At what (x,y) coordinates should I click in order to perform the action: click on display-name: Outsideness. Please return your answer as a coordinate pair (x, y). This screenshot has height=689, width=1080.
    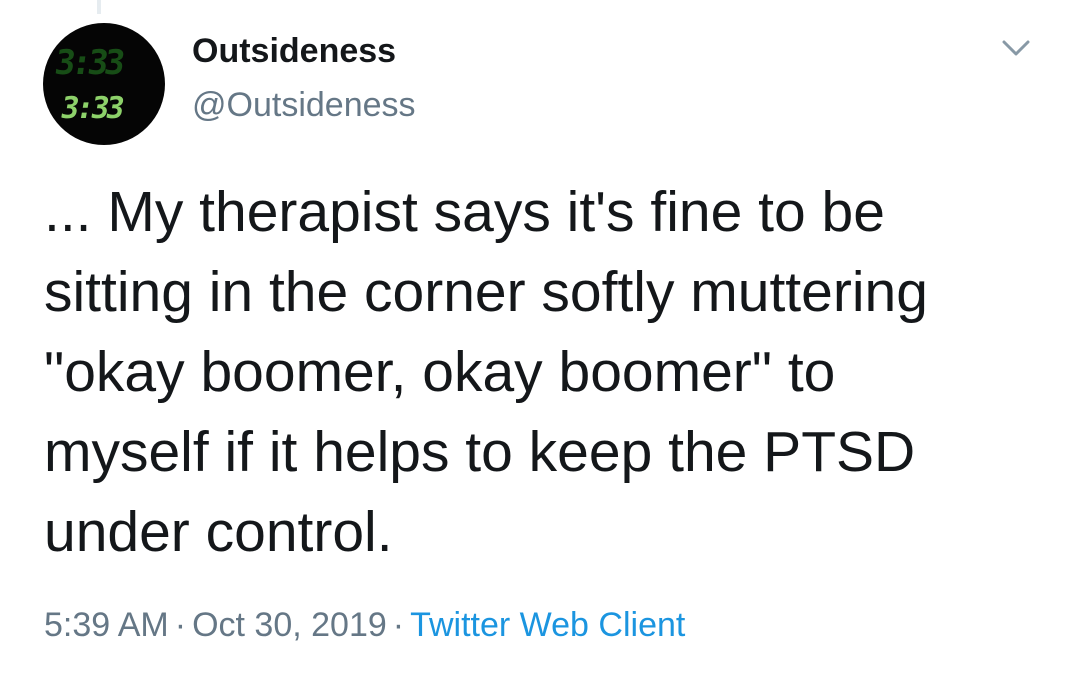
    Looking at the image, I should click on (294, 51).